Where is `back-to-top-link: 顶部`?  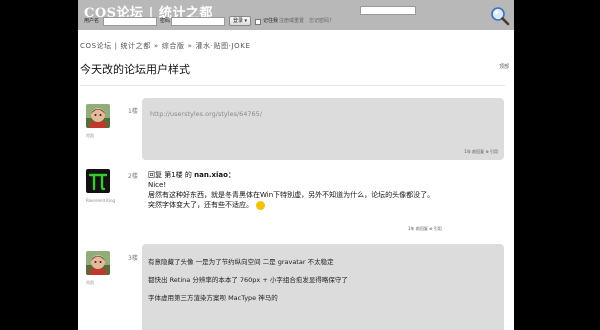 back-to-top-link: 顶部 is located at coordinates (504, 66).